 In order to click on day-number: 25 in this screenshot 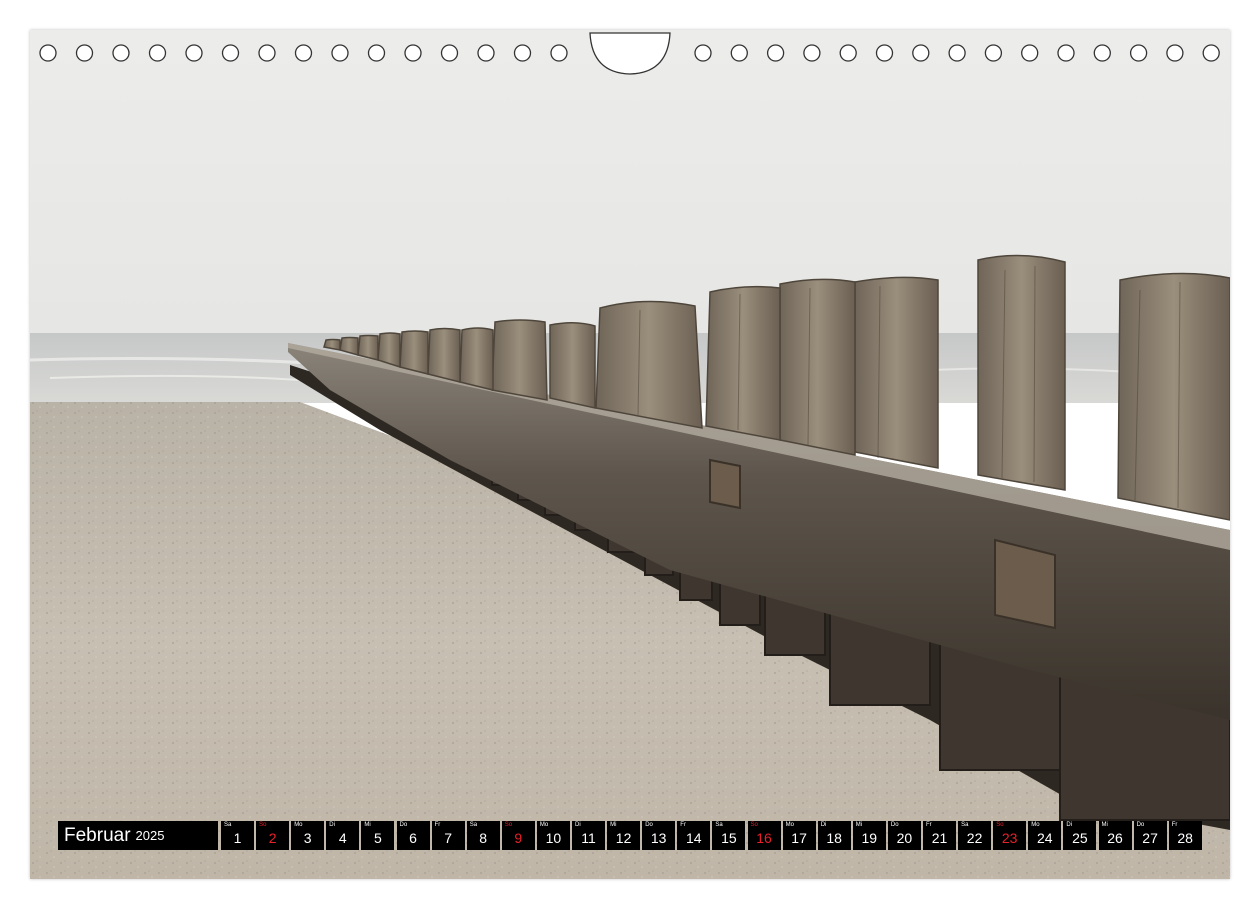, I will do `click(1080, 838)`.